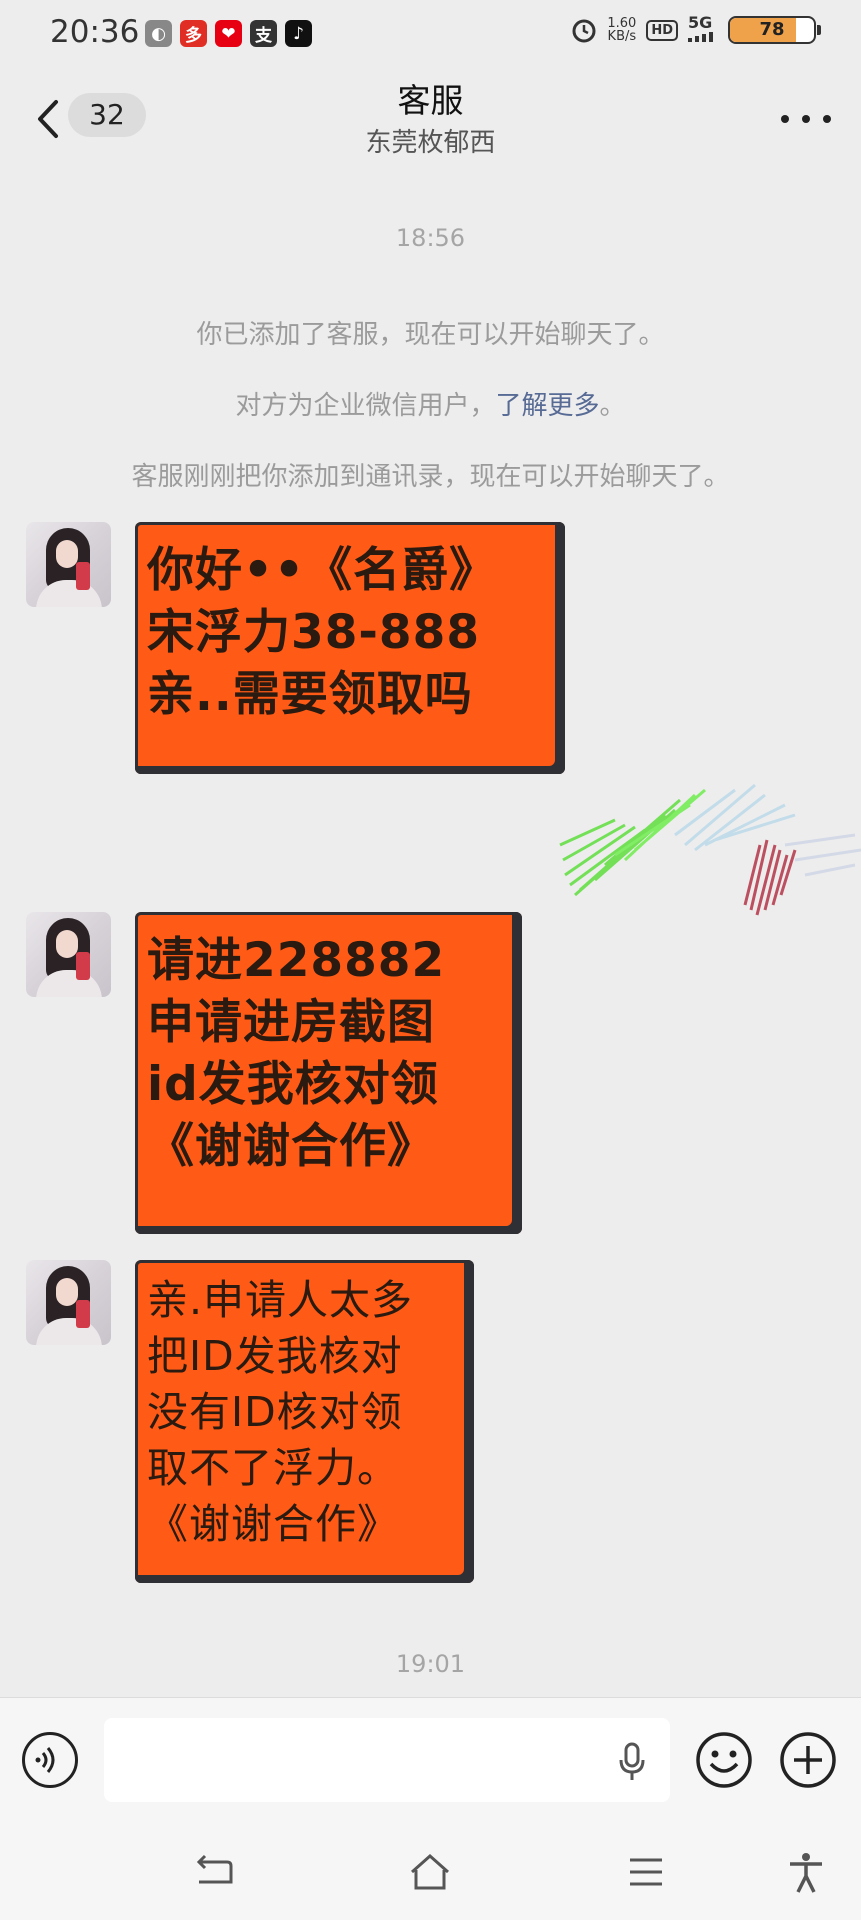 This screenshot has width=861, height=1920. I want to click on message-line: 宋浮力38-888, so click(314, 632).